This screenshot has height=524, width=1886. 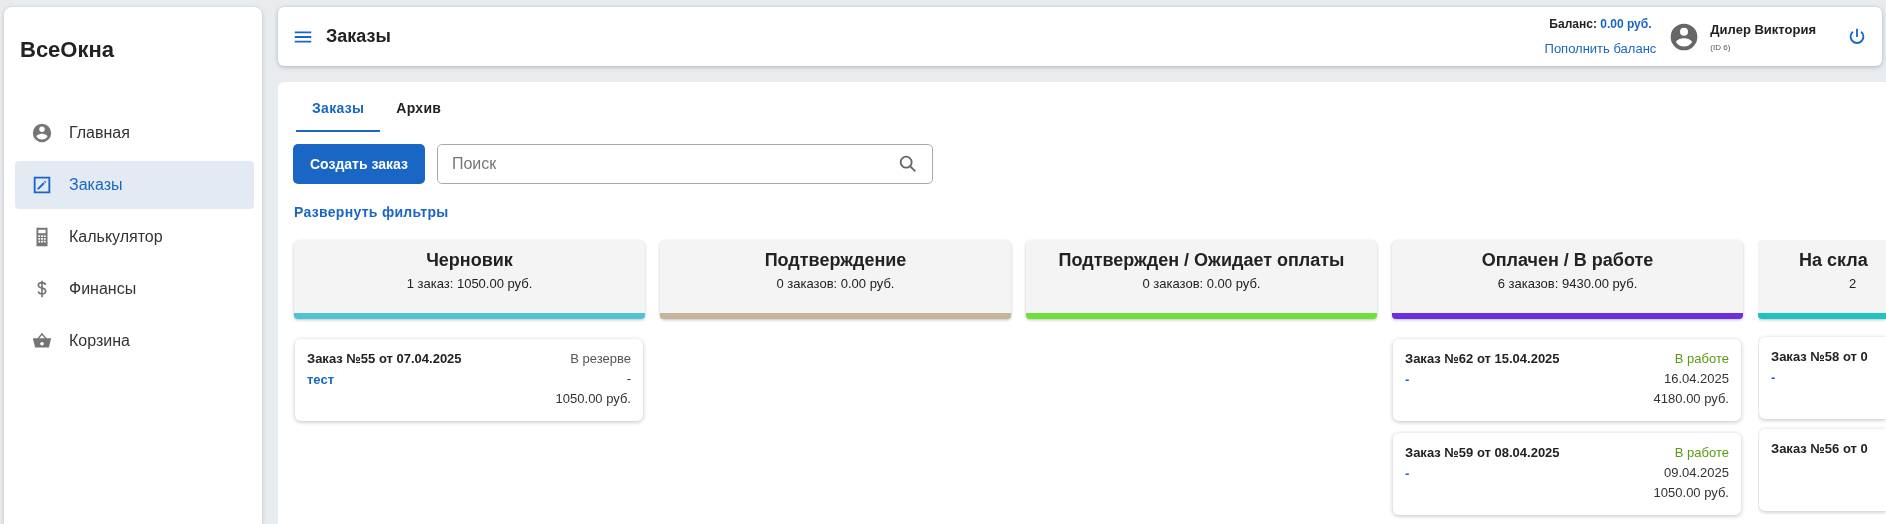 What do you see at coordinates (42, 185) in the screenshot?
I see `edit-icon` at bounding box center [42, 185].